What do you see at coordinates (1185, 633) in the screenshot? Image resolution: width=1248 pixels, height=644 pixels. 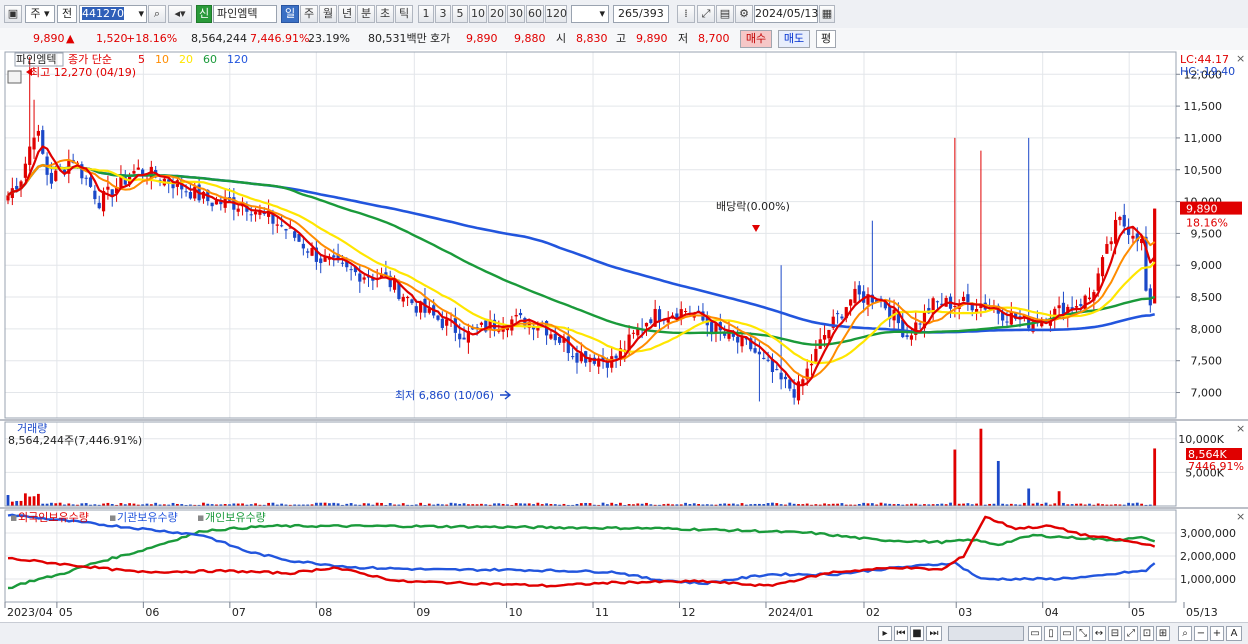 I see `zoom-search-icon: ⌕` at bounding box center [1185, 633].